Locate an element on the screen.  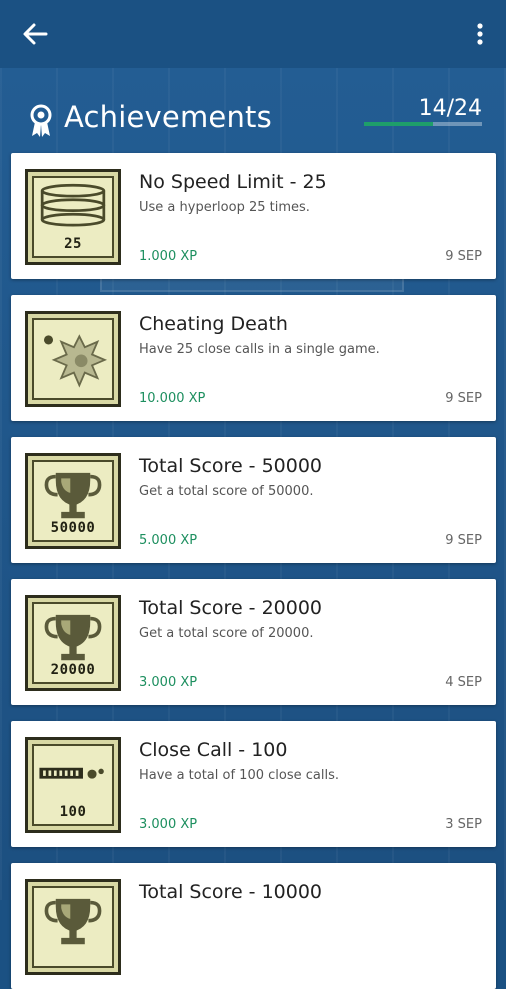
achievement-title: Close Call - 100 is located at coordinates (213, 750).